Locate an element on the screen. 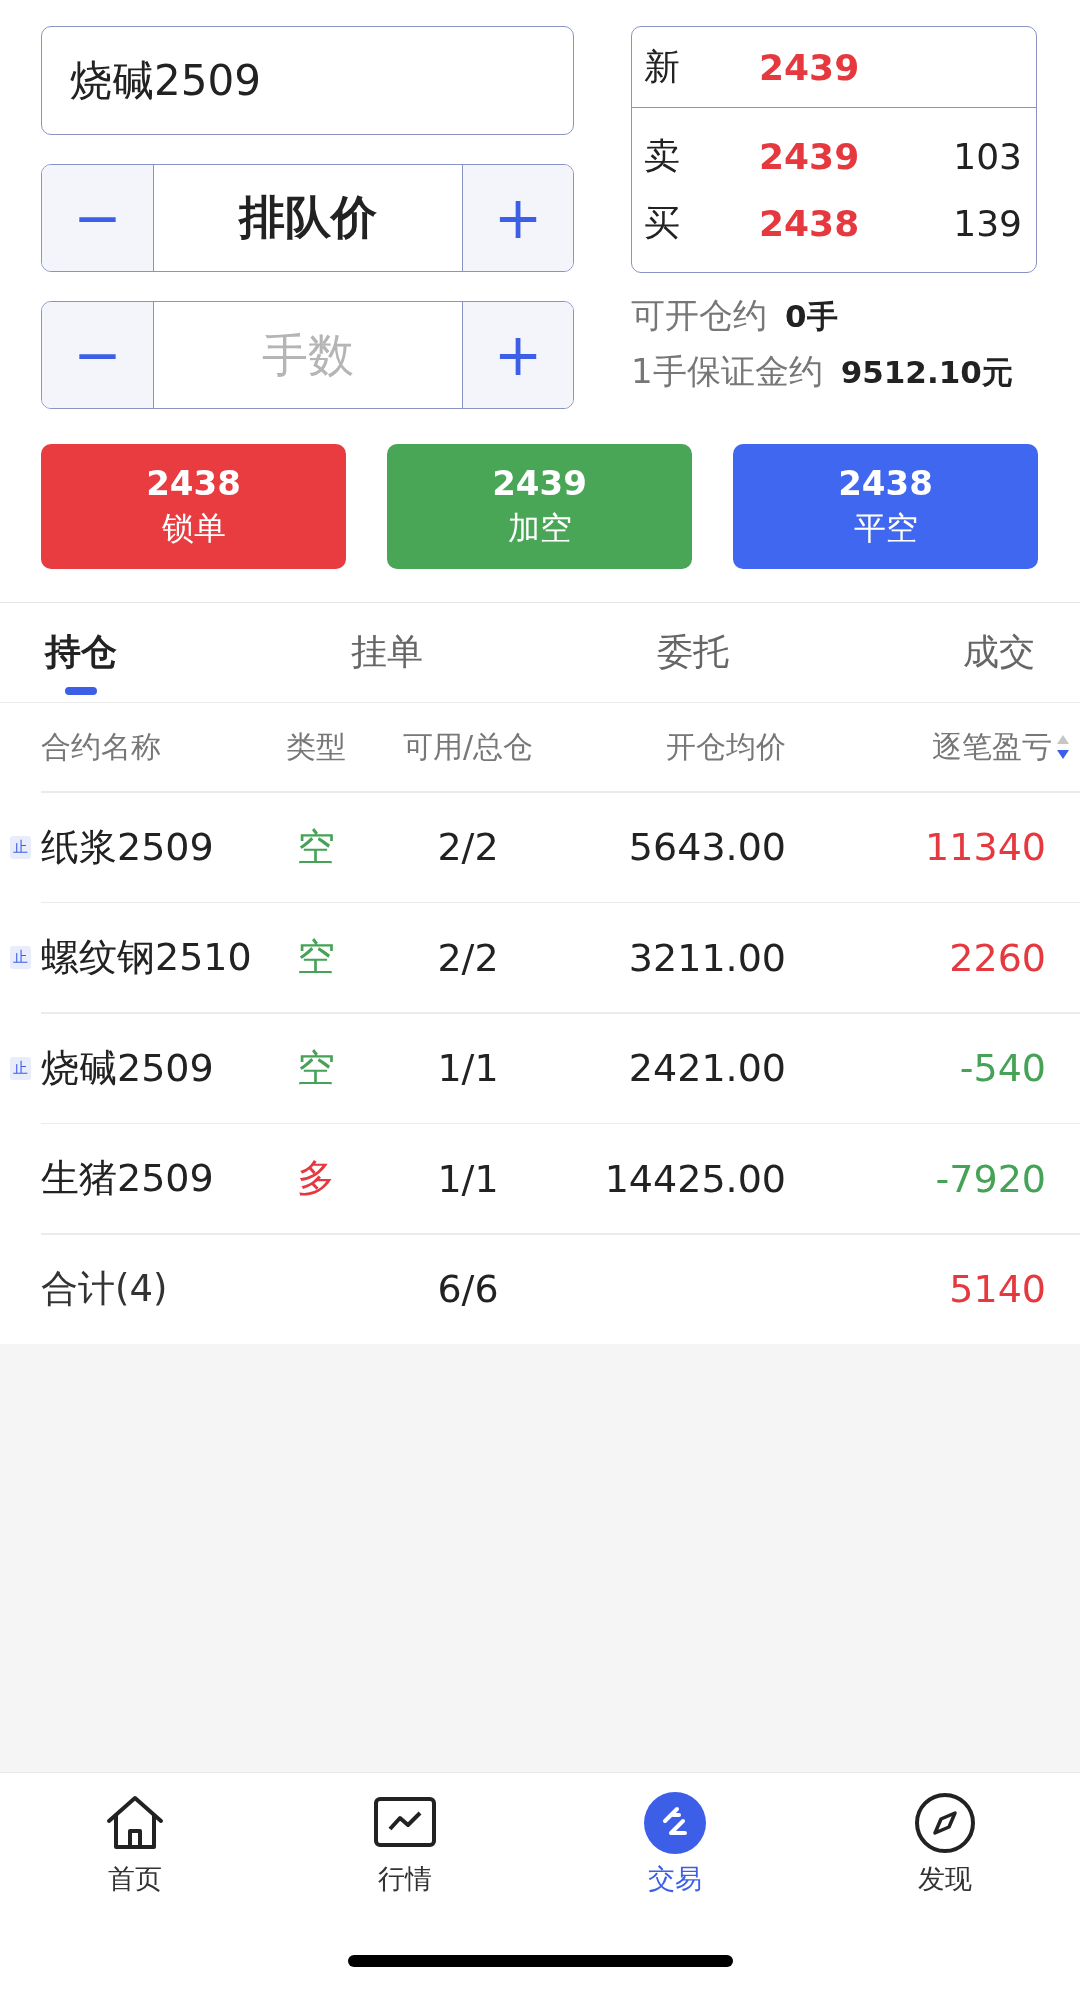  total-profit-loss: 5140 is located at coordinates (997, 1289).